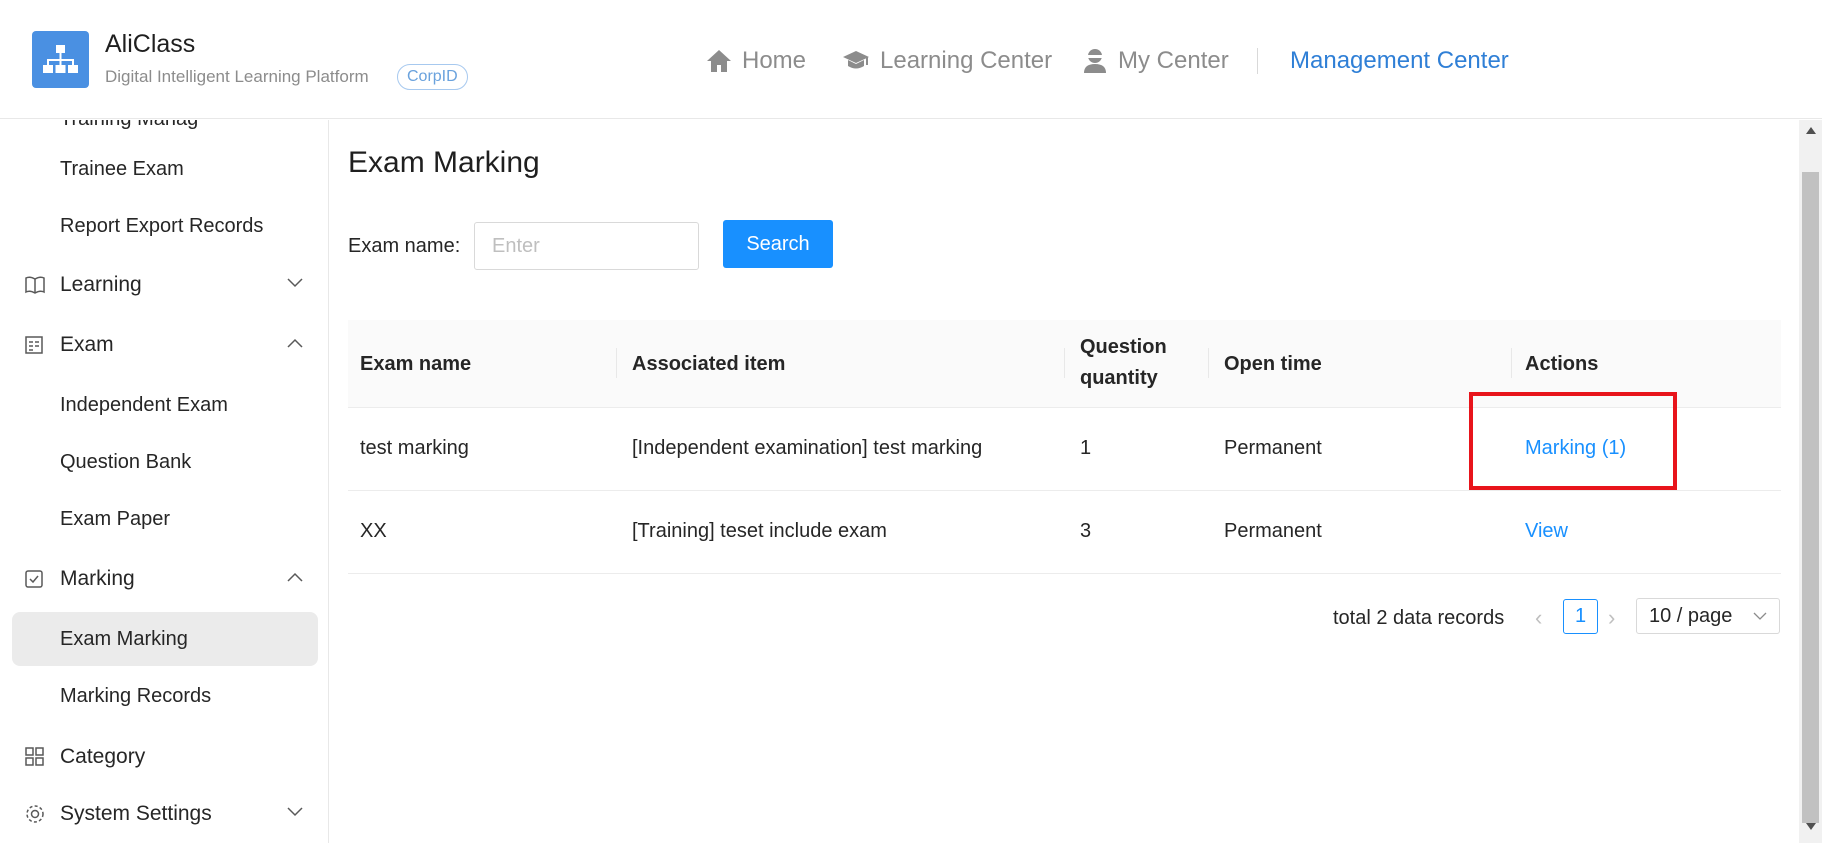 The height and width of the screenshot is (843, 1822). Describe the element at coordinates (1119, 378) in the screenshot. I see `column-header-question-quantity-line2: quantity` at that location.